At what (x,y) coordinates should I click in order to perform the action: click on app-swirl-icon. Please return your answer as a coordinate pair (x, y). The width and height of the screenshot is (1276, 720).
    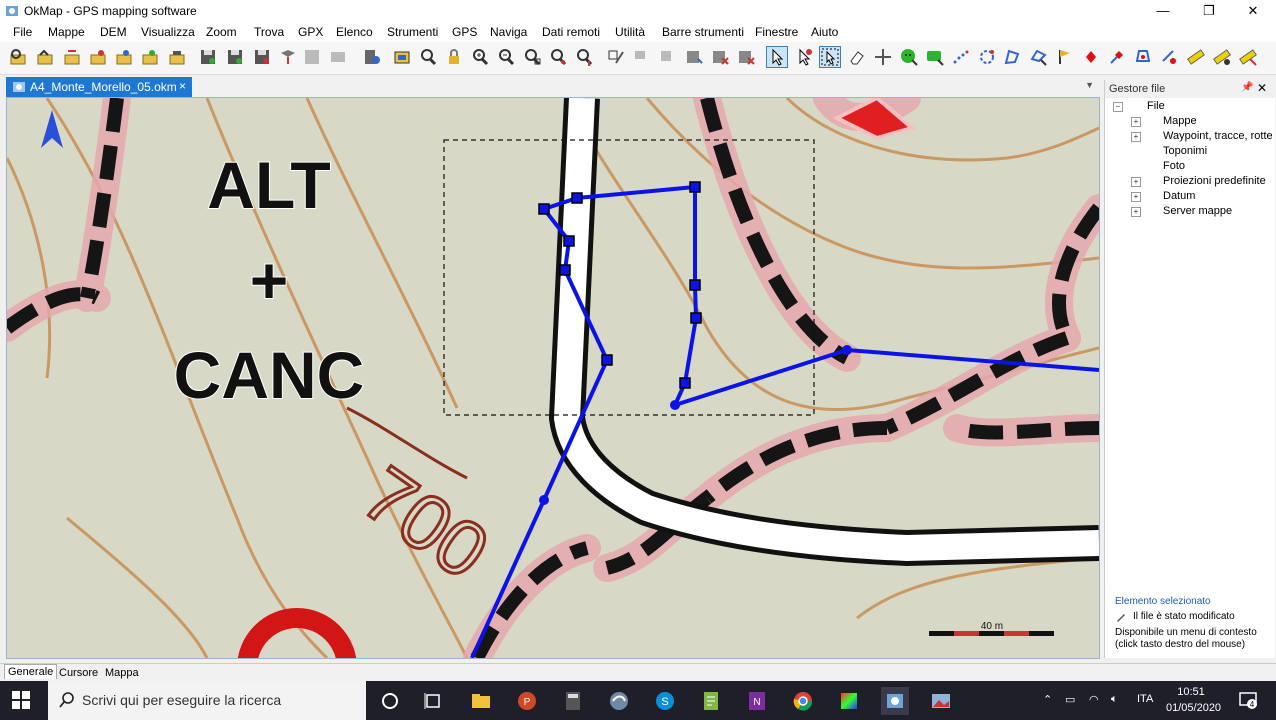
    Looking at the image, I should click on (619, 701).